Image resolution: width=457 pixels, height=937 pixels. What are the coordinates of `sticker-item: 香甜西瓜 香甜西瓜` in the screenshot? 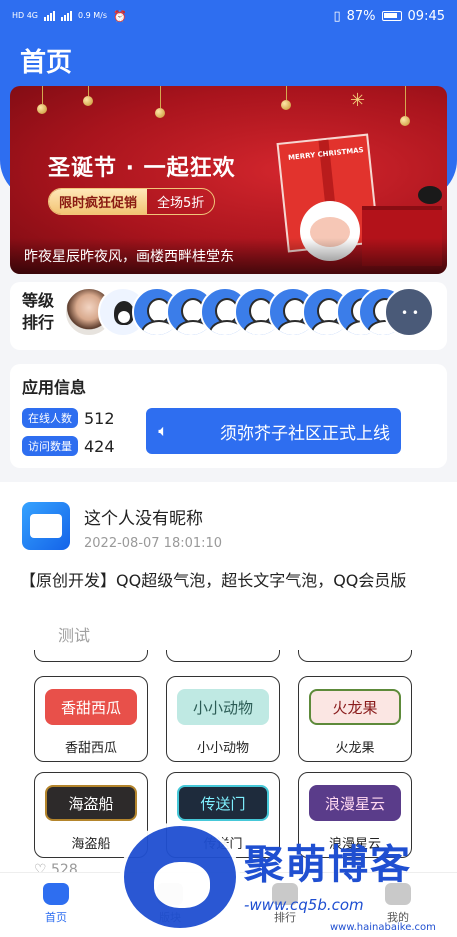 It's located at (91, 719).